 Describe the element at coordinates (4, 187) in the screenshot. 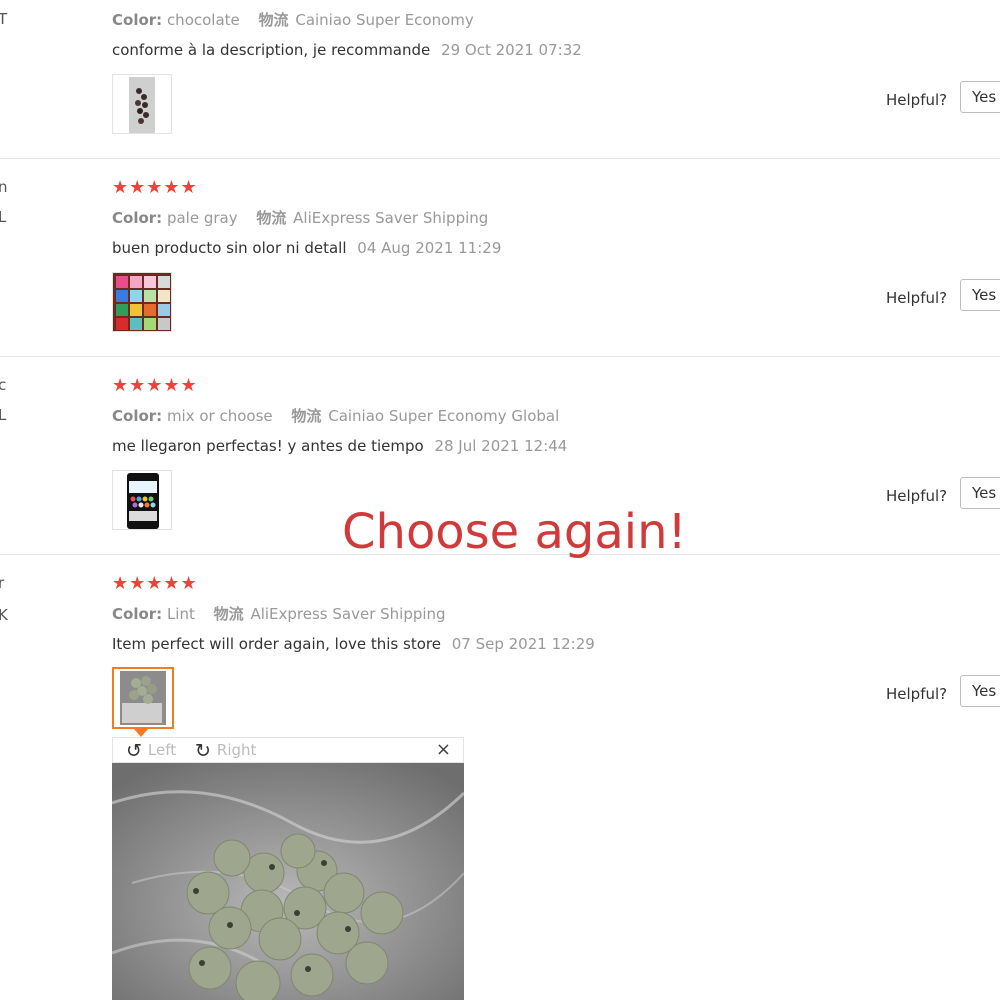

I see `reviewer-name-fragment: n` at that location.